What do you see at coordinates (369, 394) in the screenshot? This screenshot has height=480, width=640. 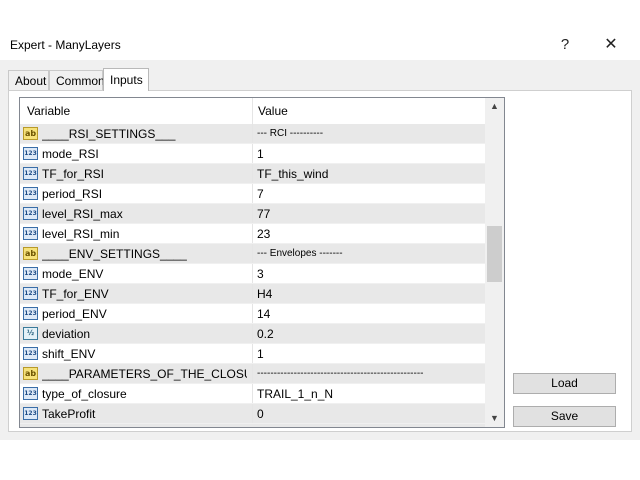 I see `value-cell: TRAIL_1_n_N` at bounding box center [369, 394].